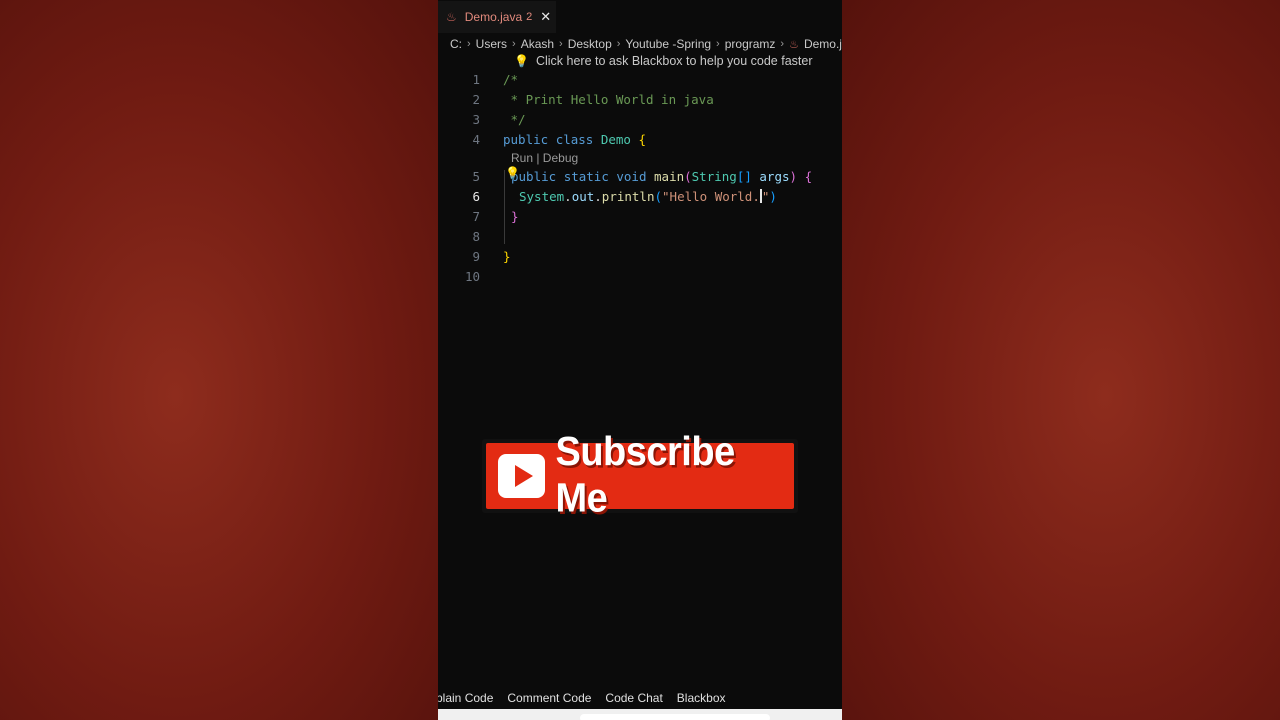 Image resolution: width=1280 pixels, height=720 pixels. I want to click on comment-code-button: Comment Code, so click(549, 698).